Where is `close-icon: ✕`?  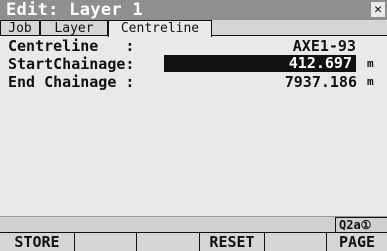
close-icon: ✕ is located at coordinates (378, 9).